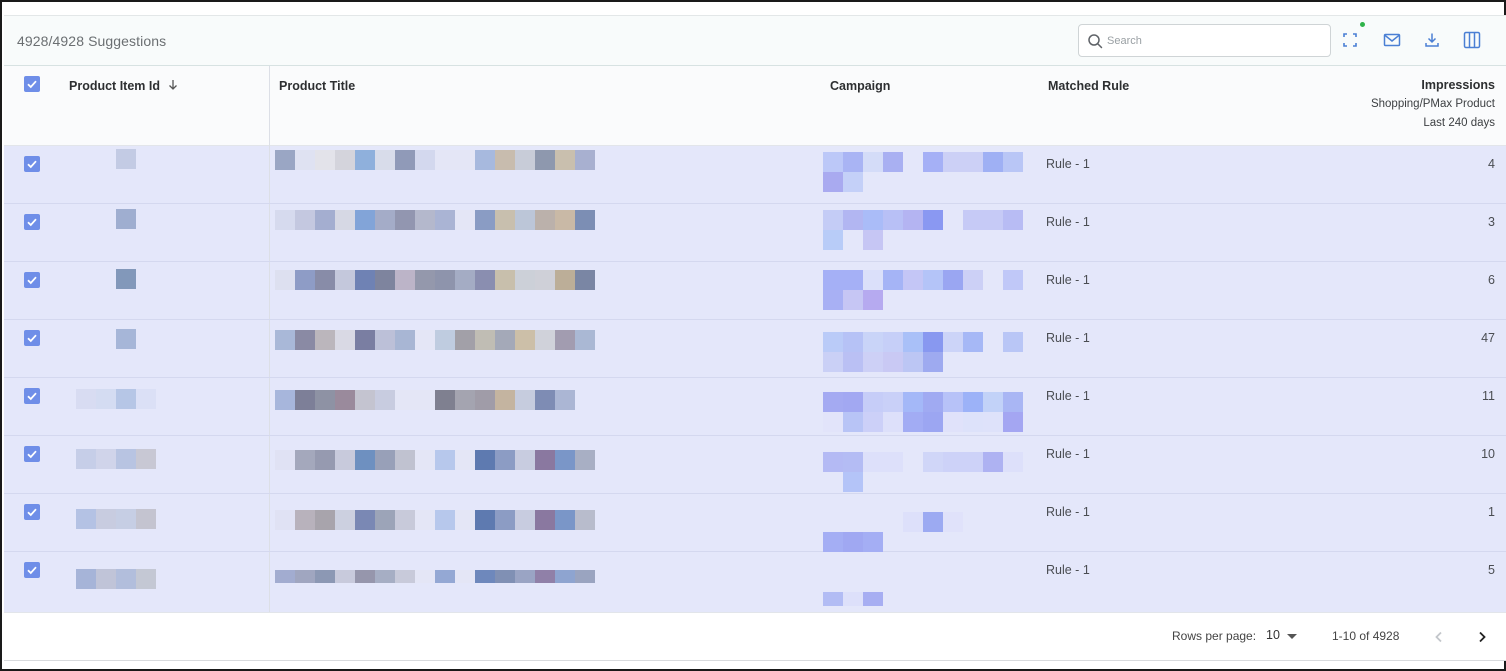 This screenshot has height=671, width=1506. Describe the element at coordinates (1491, 280) in the screenshot. I see `impressions-value: 6` at that location.